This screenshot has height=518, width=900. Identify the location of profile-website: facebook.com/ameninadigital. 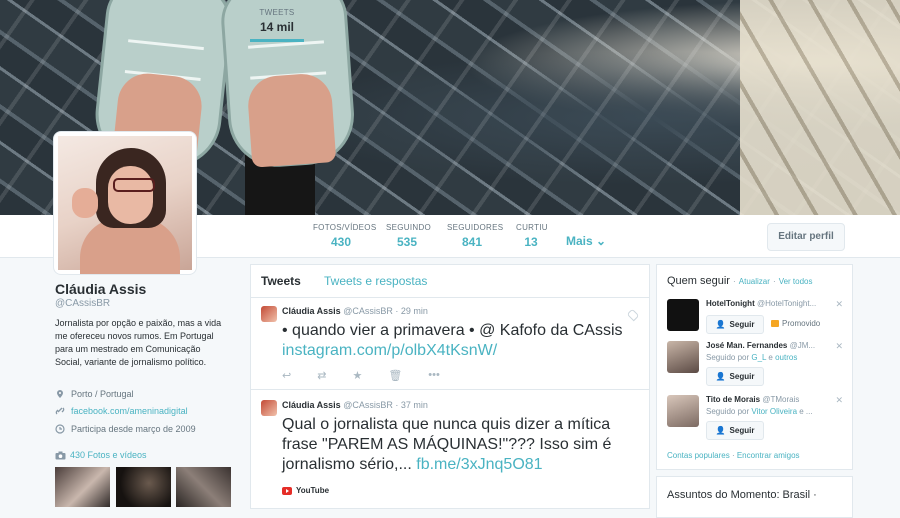
(121, 411).